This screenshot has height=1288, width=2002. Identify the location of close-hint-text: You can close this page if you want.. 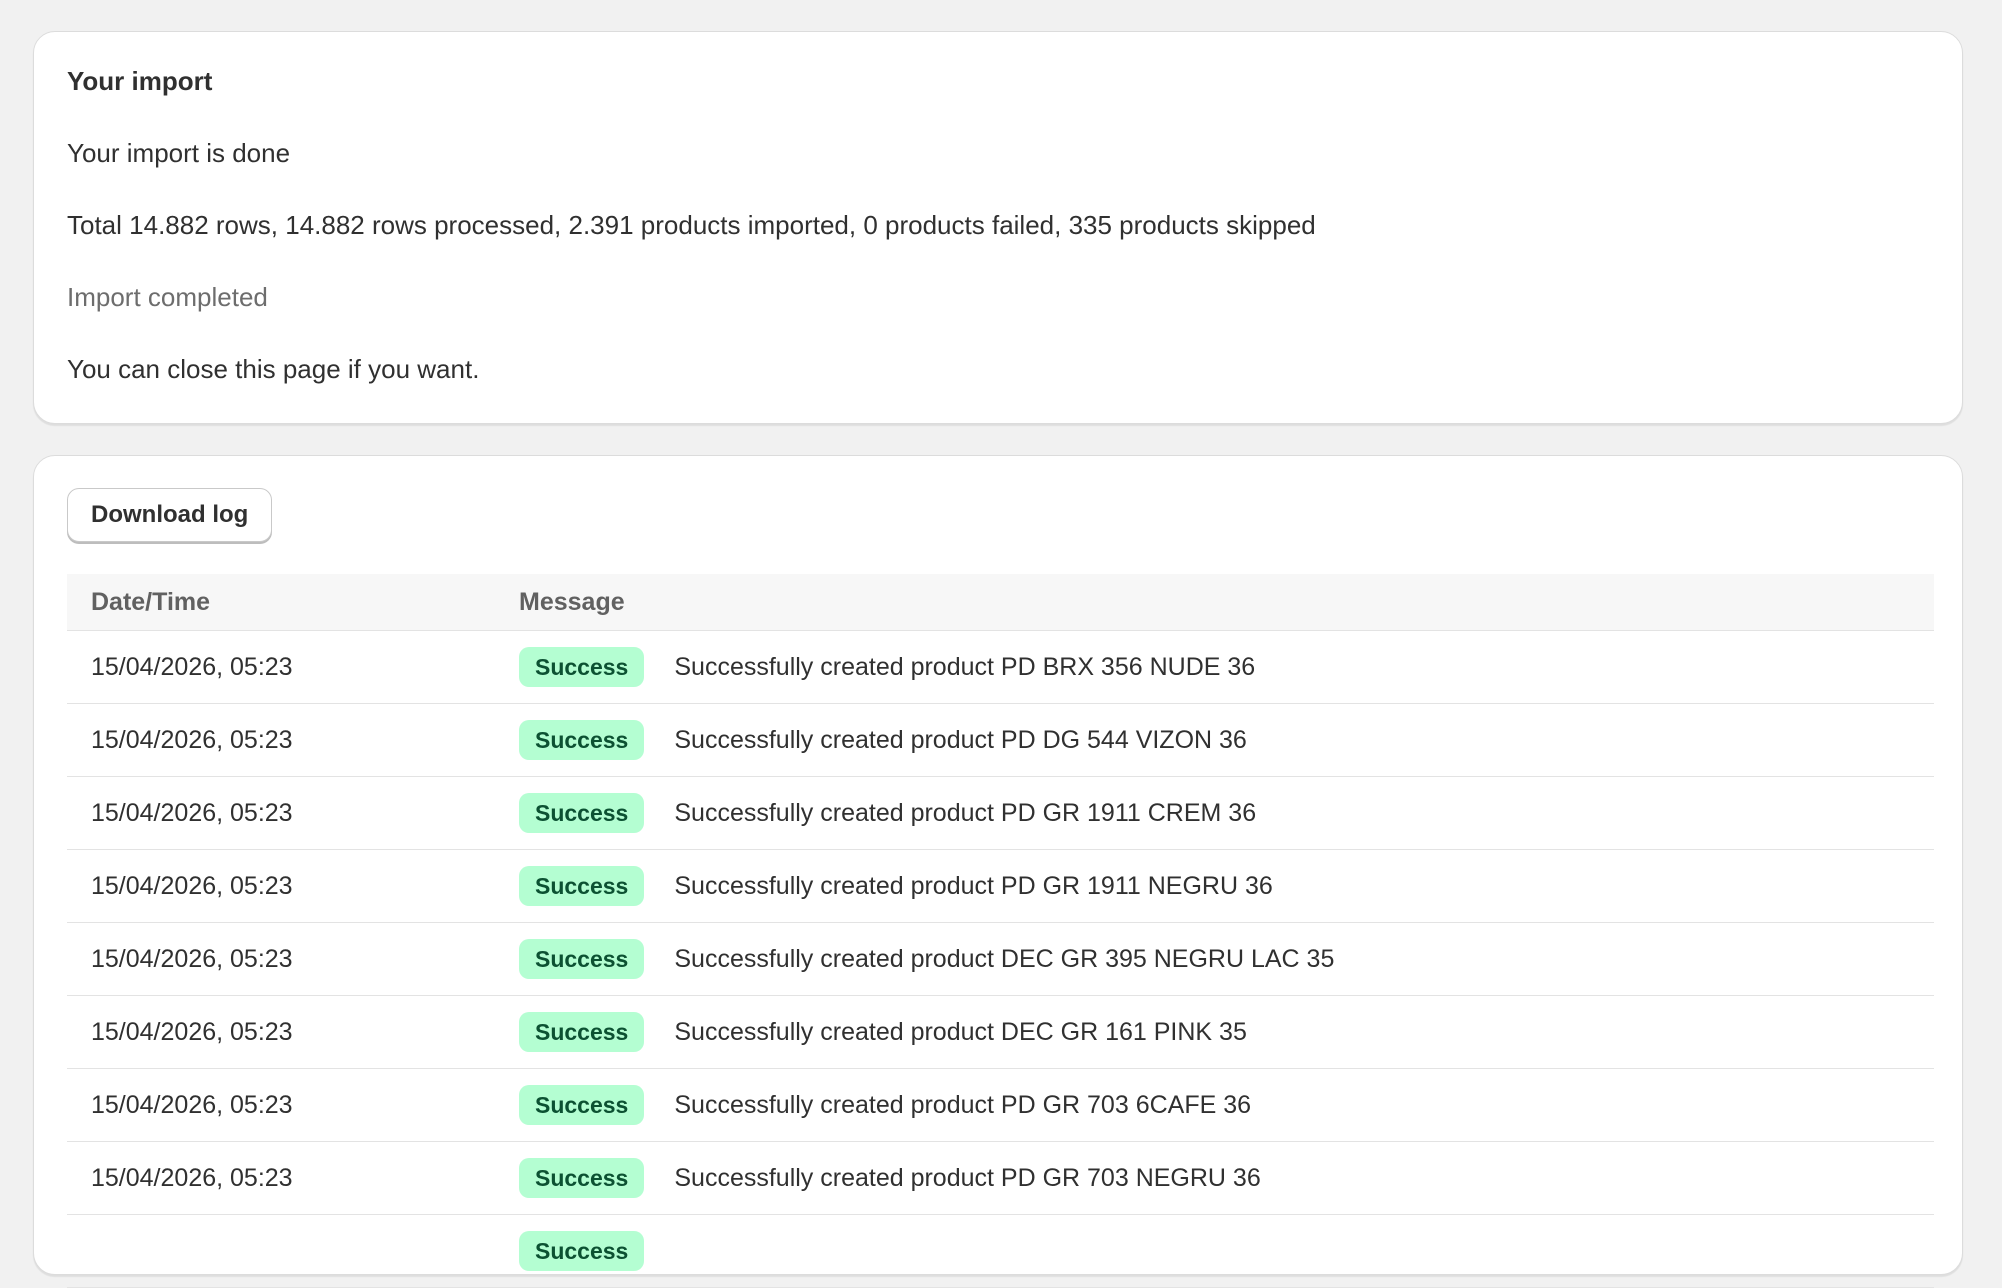
(273, 369).